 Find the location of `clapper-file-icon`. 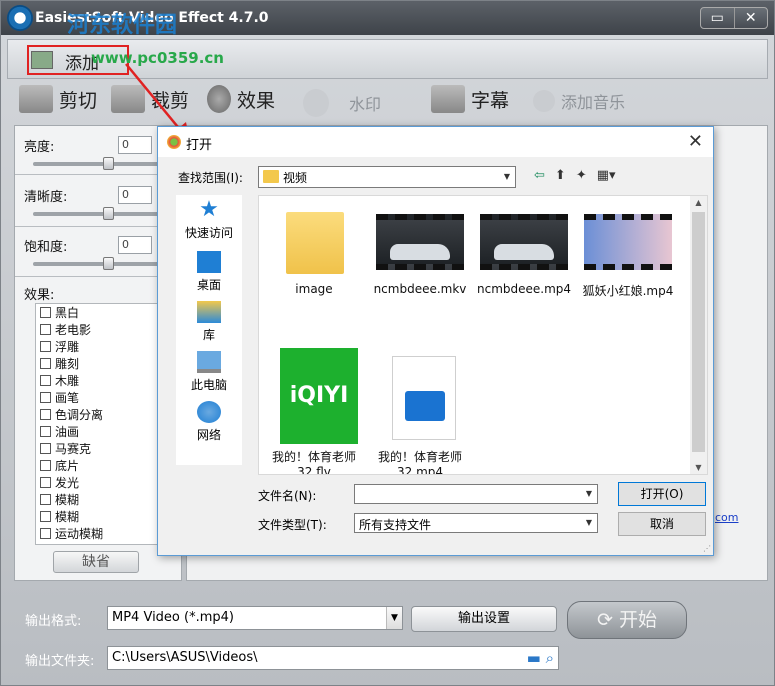

clapper-file-icon is located at coordinates (424, 398).